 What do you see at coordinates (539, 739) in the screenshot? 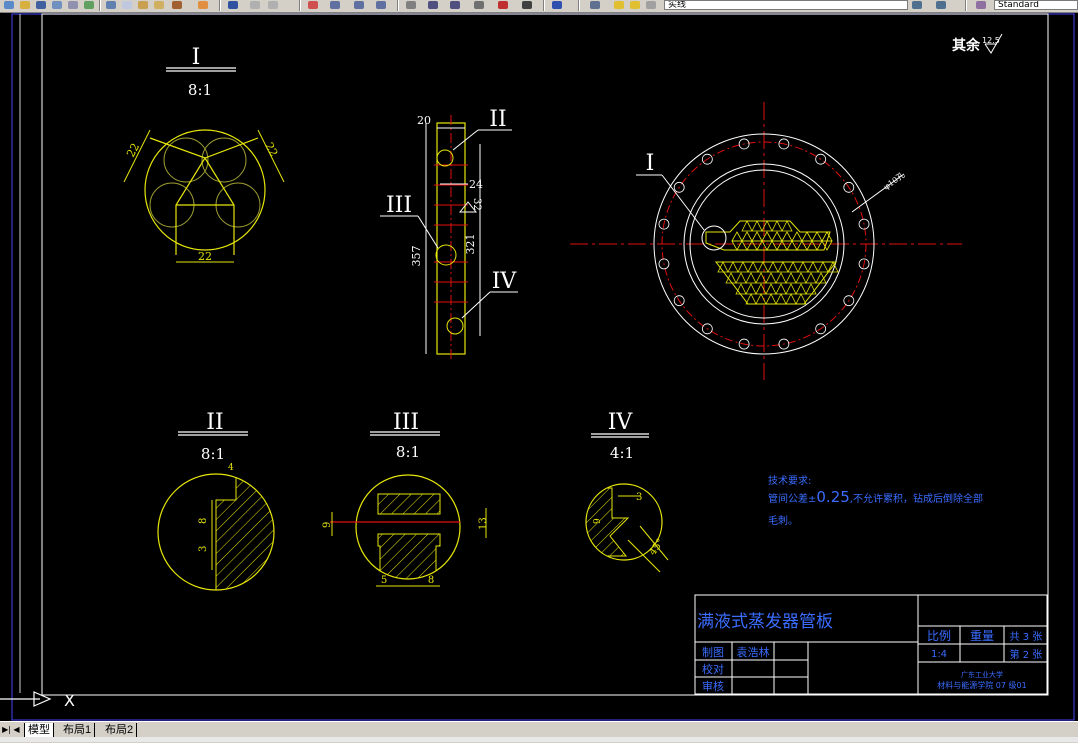
I see `horizontal-scrollbar` at bounding box center [539, 739].